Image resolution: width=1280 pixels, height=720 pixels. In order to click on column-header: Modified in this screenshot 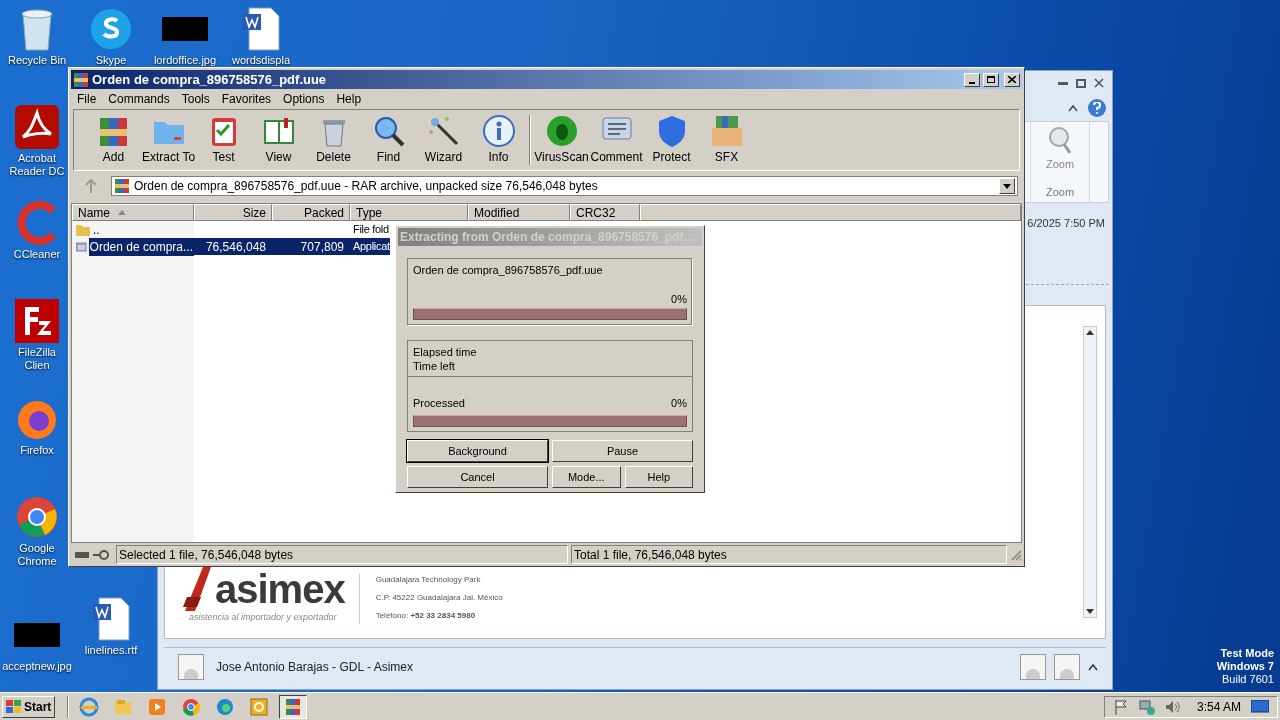, I will do `click(519, 212)`.